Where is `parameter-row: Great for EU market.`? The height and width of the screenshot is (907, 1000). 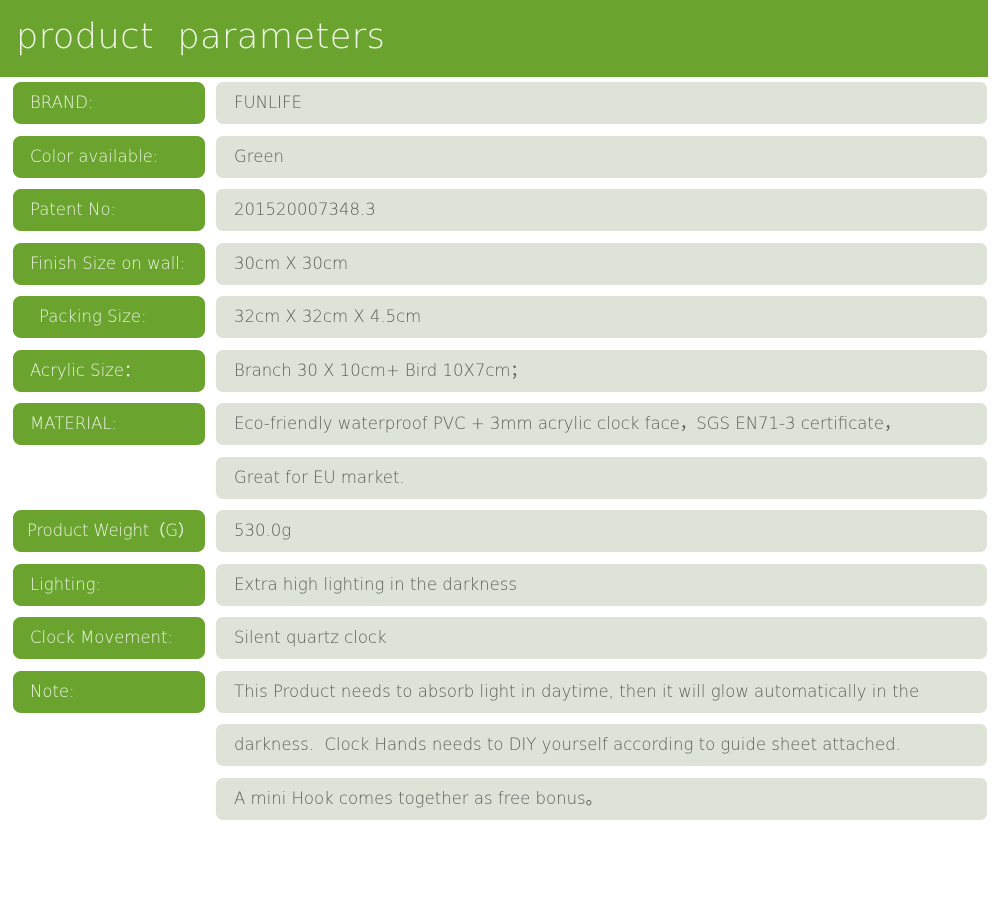
parameter-row: Great for EU market. is located at coordinates (500, 479).